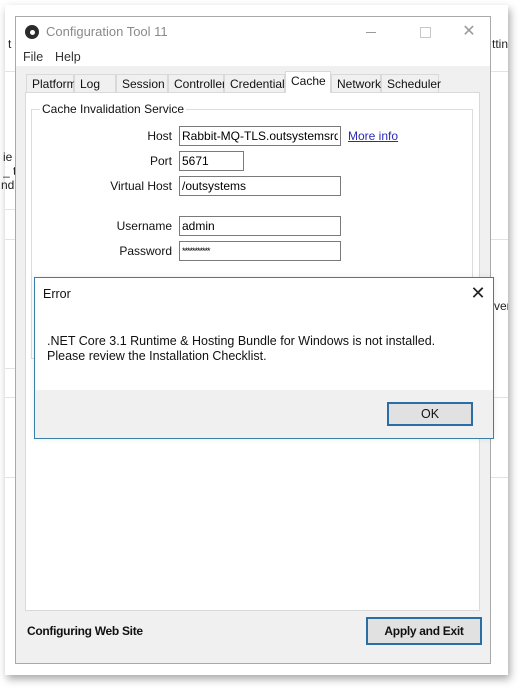  Describe the element at coordinates (211, 161) in the screenshot. I see `port-input` at that location.